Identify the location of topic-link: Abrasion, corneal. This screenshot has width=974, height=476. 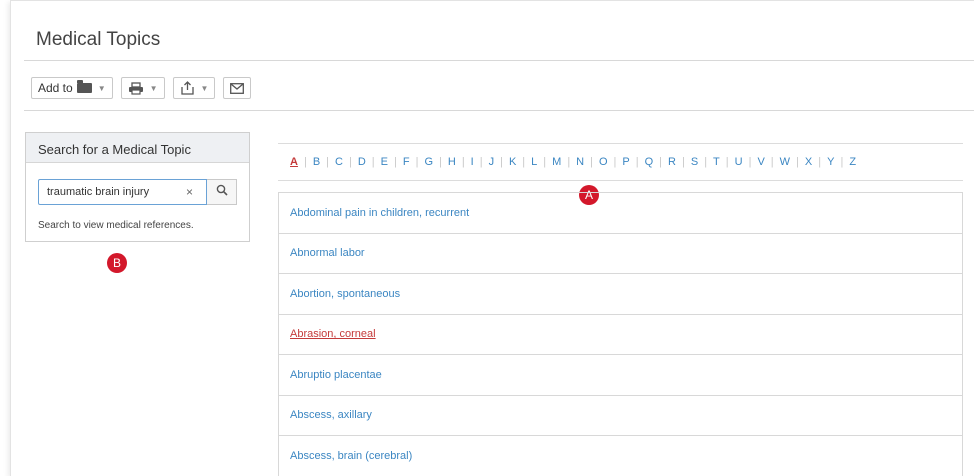
(620, 334).